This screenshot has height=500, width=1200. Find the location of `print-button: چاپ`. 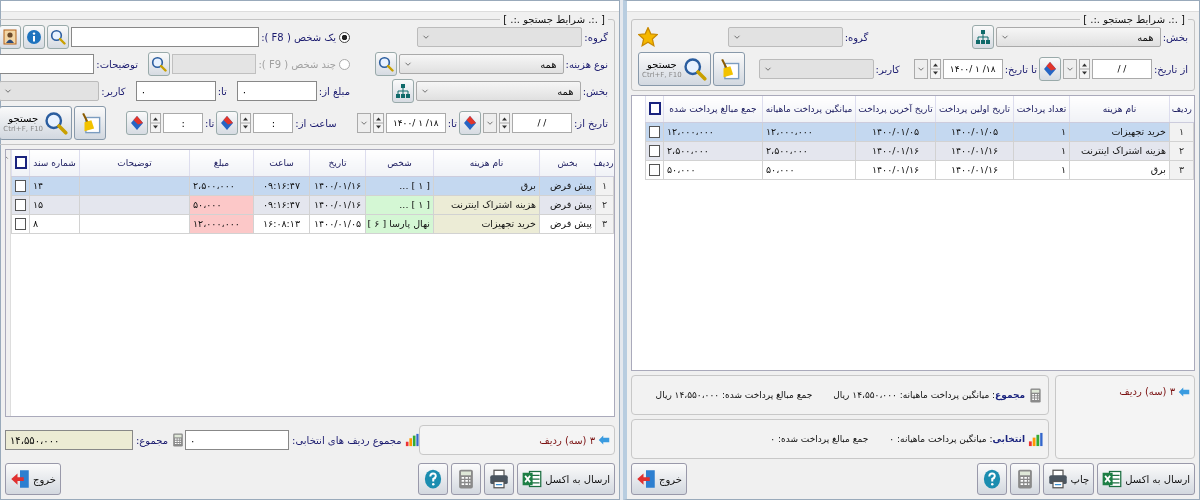

print-button: چاپ is located at coordinates (1068, 479).